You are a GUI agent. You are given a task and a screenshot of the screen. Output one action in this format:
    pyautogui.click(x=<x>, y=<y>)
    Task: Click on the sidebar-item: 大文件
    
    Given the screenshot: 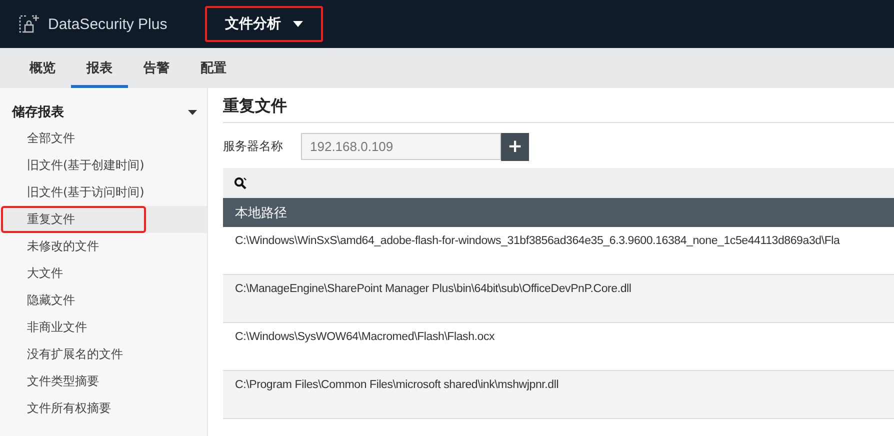 What is the action you would take?
    pyautogui.click(x=103, y=273)
    